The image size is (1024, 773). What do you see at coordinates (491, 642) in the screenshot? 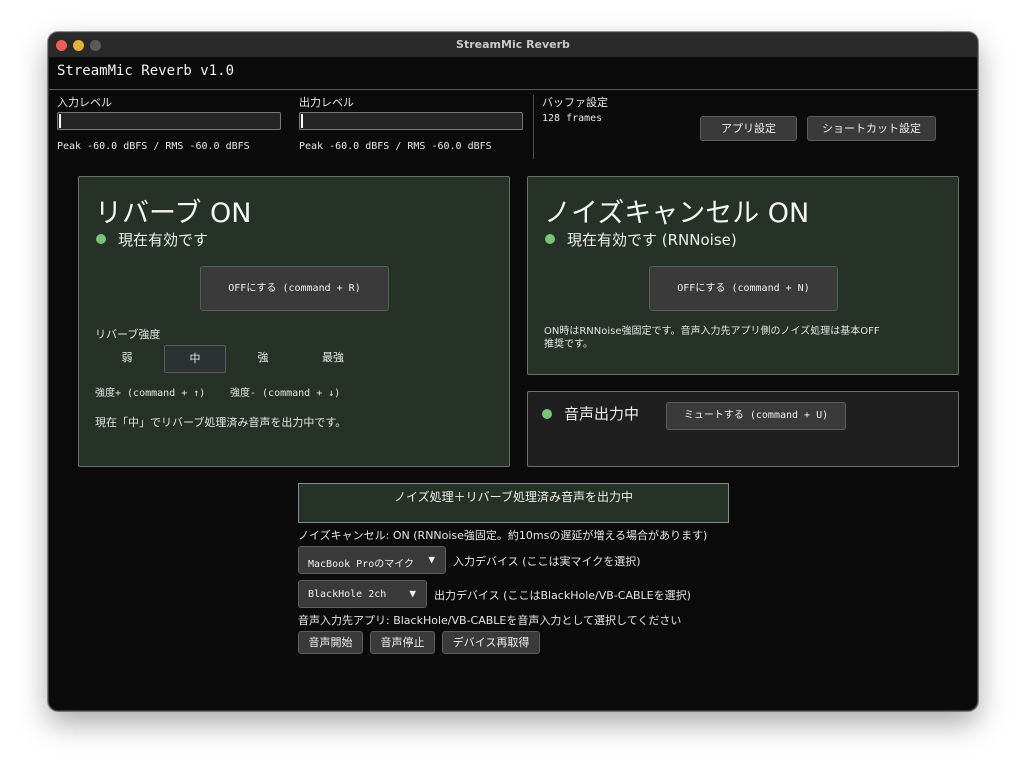
I see `refresh-devices-button: デバイス再取得` at bounding box center [491, 642].